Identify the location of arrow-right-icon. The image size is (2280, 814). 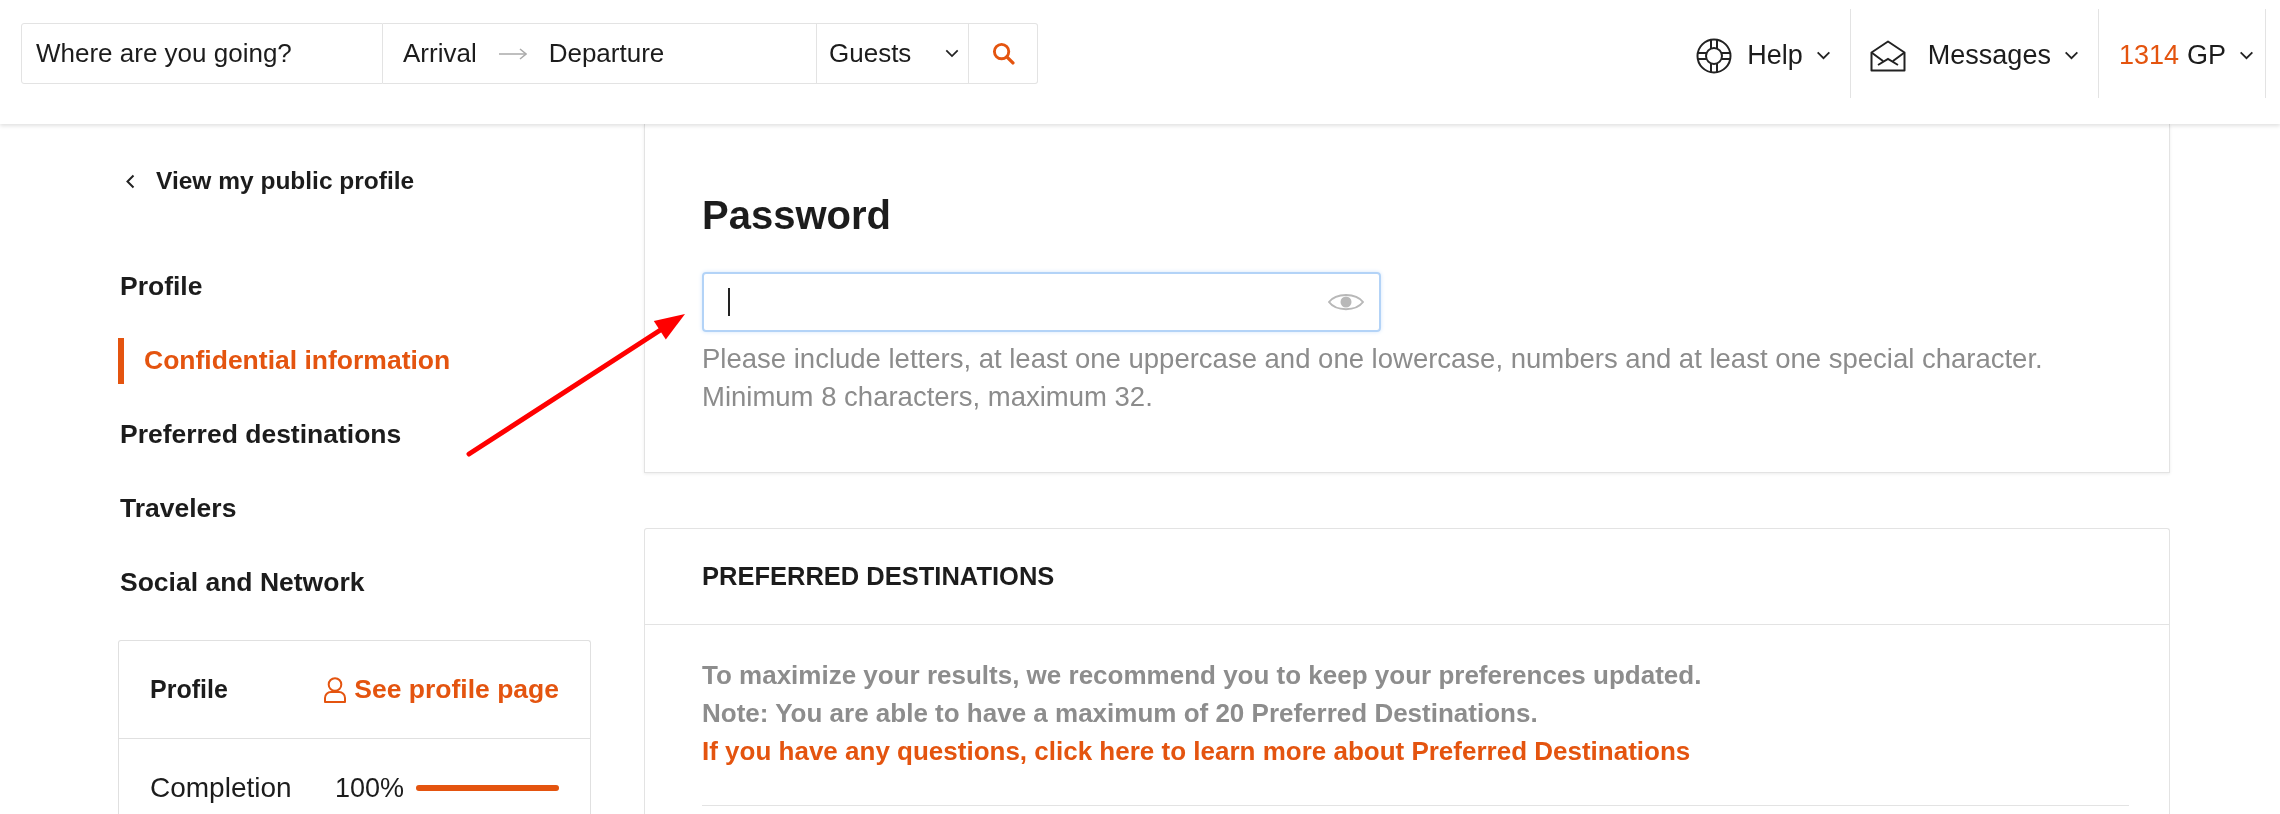
(512, 53).